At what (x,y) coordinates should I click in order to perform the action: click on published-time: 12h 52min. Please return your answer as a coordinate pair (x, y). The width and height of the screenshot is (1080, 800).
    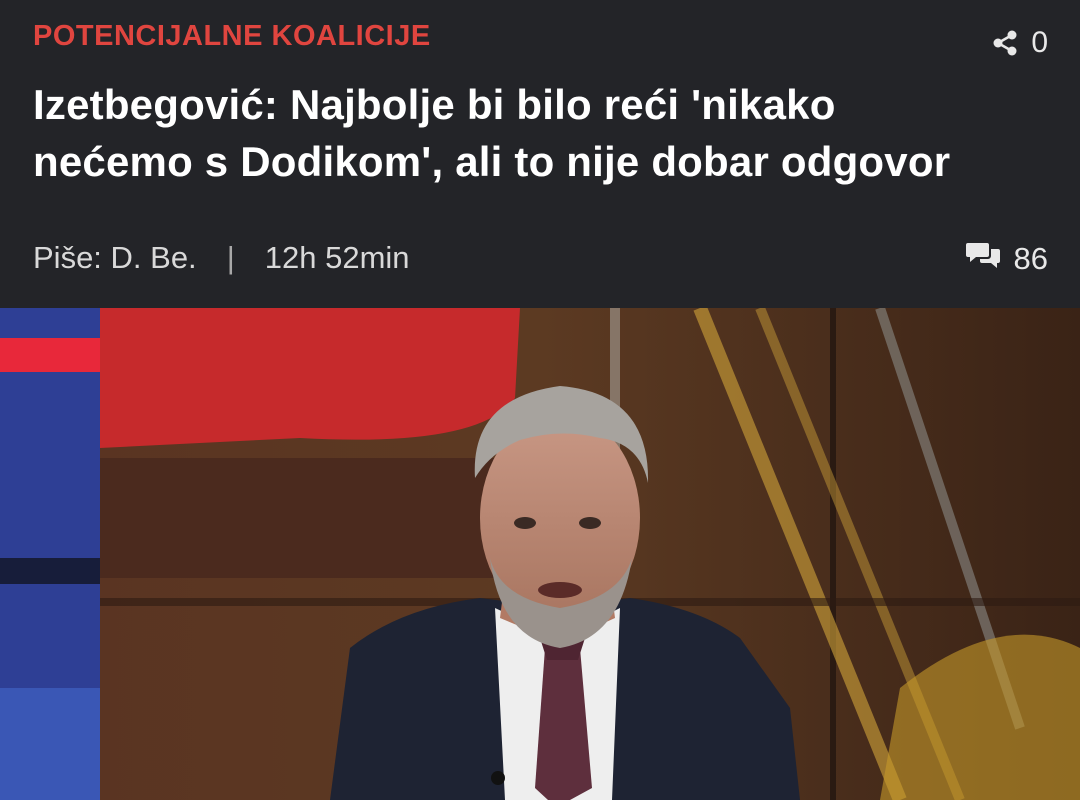
    Looking at the image, I should click on (337, 257).